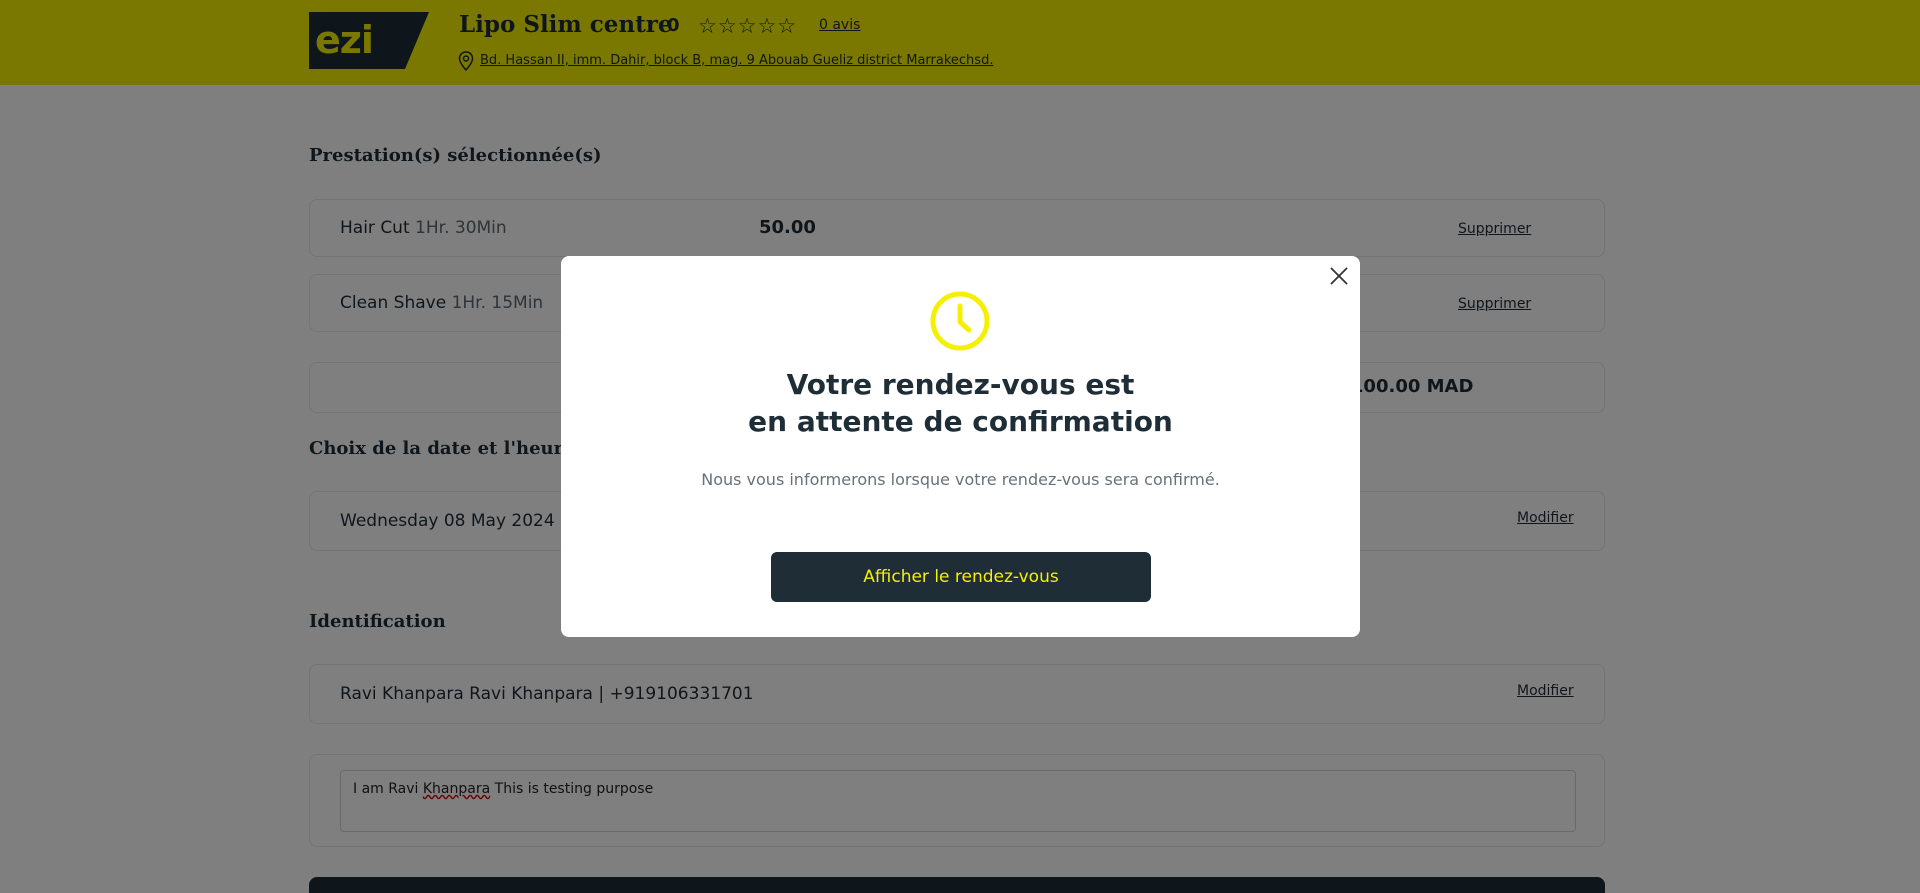 The width and height of the screenshot is (1920, 893). Describe the element at coordinates (961, 577) in the screenshot. I see `view-appointment-button: Afficher le rendez-vous` at that location.